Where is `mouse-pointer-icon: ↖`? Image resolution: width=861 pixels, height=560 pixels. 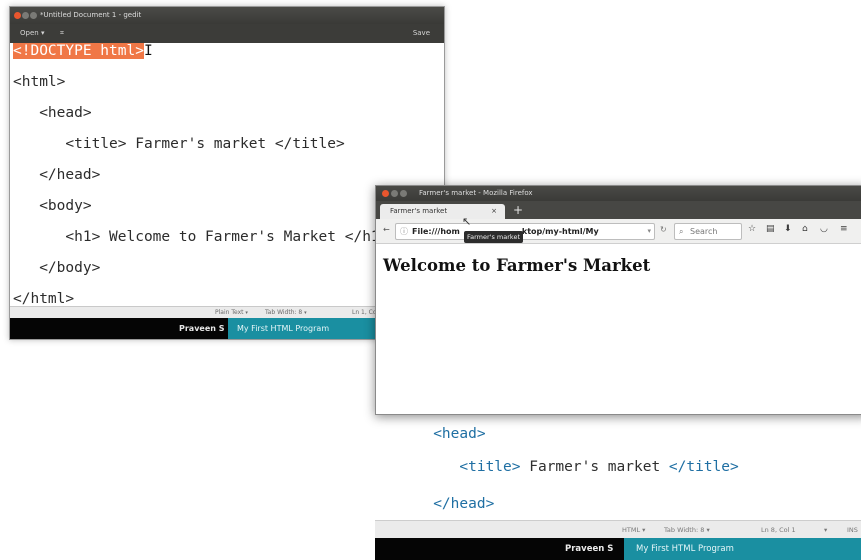
mouse-pointer-icon: ↖ is located at coordinates (467, 221).